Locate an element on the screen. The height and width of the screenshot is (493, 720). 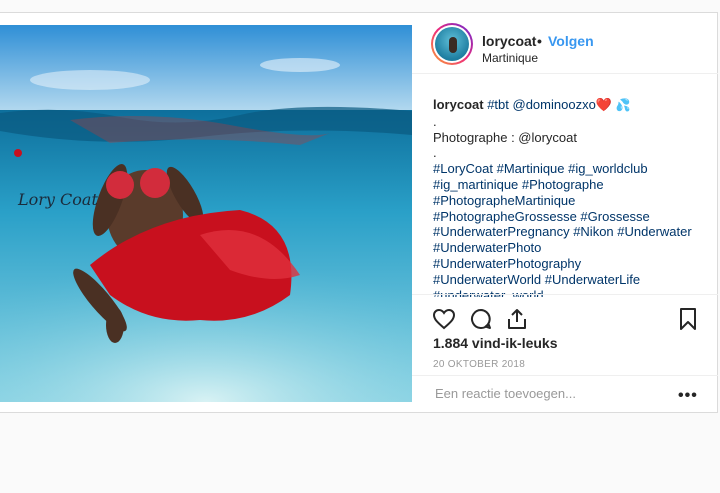
avatar-image is located at coordinates (452, 44).